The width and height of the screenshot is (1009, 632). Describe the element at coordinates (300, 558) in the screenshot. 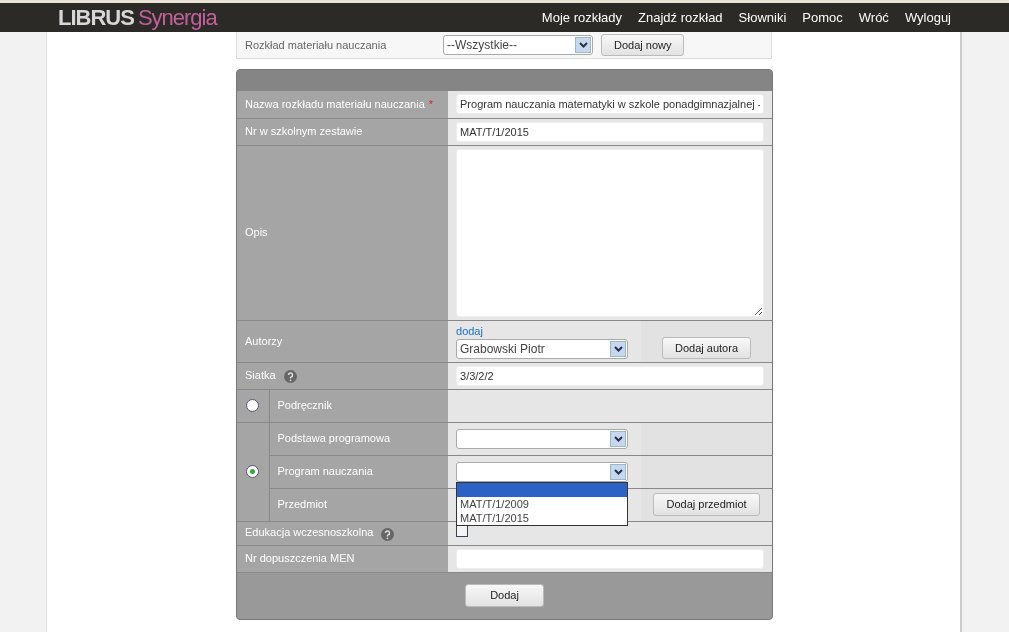

I see `field-label: Nr dopuszczenia MEN` at that location.